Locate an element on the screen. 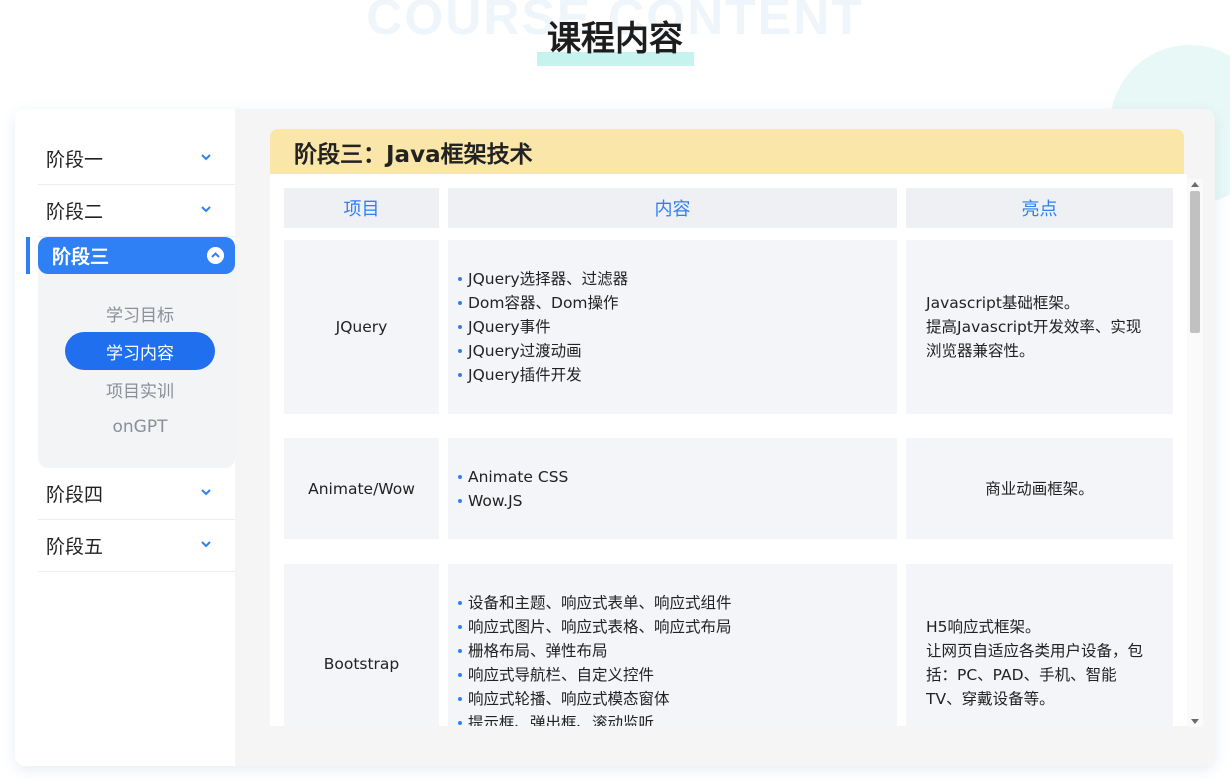 The width and height of the screenshot is (1230, 779). page-title-text: 课程内容 is located at coordinates (615, 39).